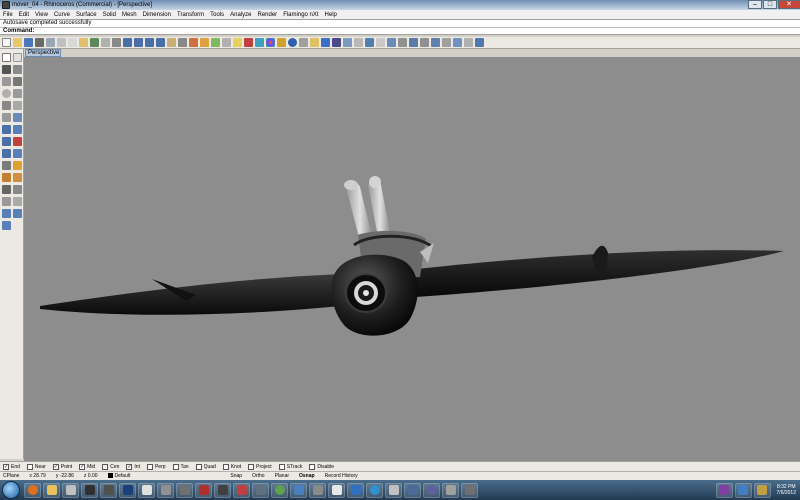  I want to click on arc-icon, so click(17, 81).